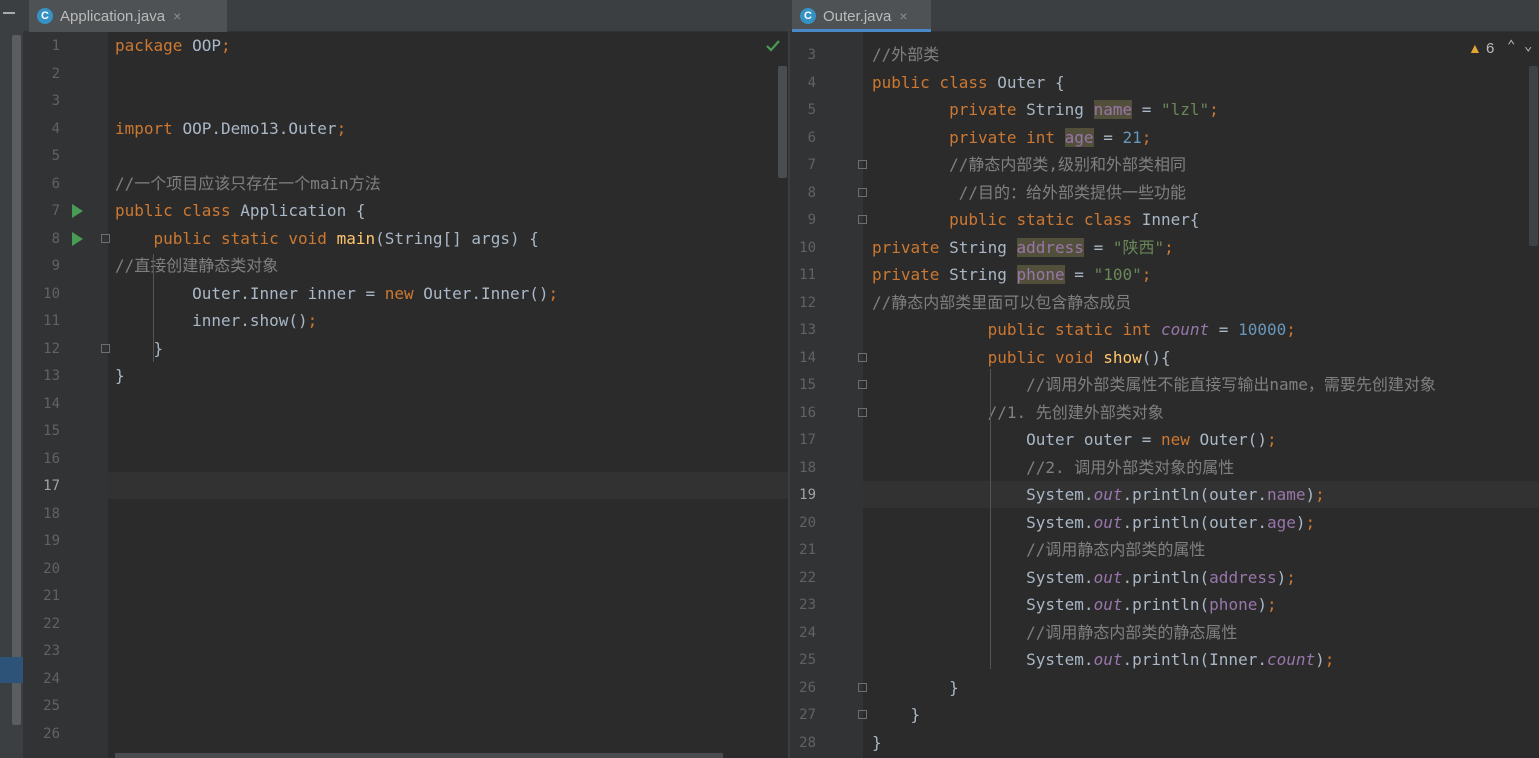 The height and width of the screenshot is (758, 1539). I want to click on code-line: System.out.println(Inner.count);, so click(1103, 660).